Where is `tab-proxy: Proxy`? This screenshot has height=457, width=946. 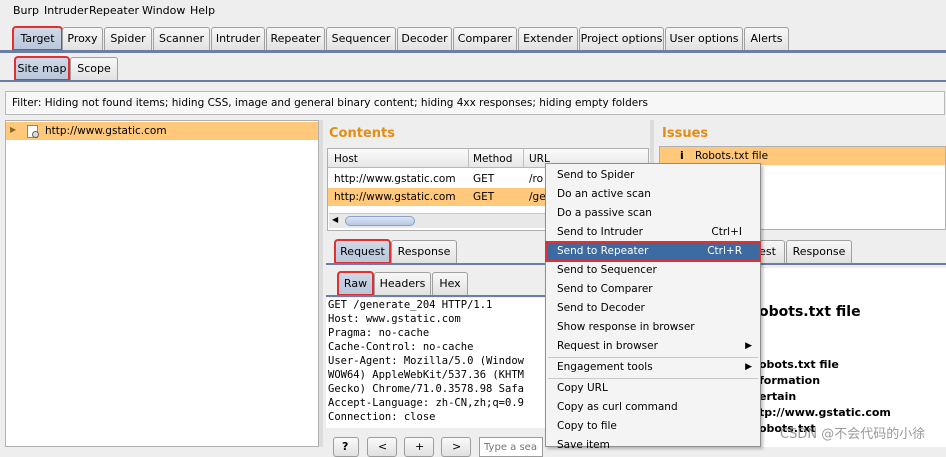
tab-proxy: Proxy is located at coordinates (82, 38).